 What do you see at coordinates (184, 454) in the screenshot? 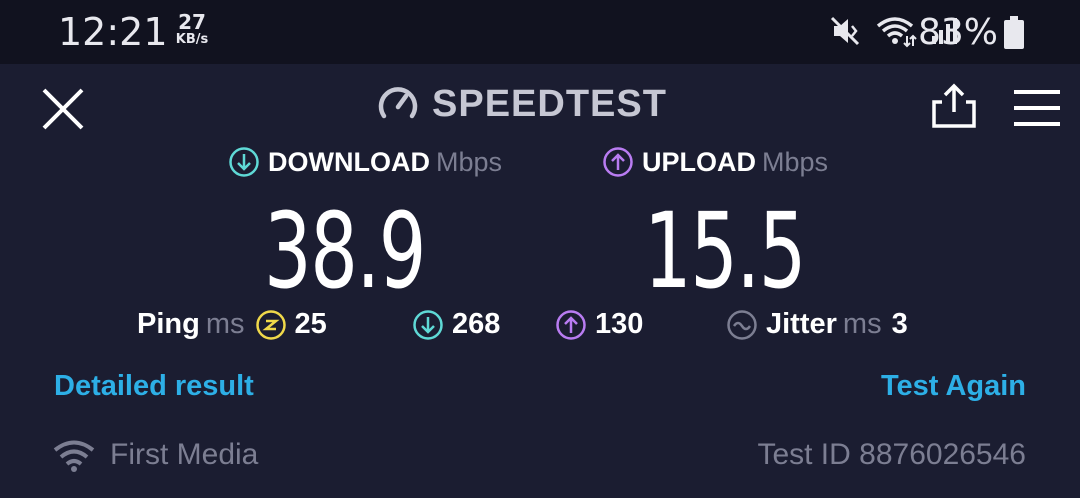
I see `provider-name: First Media` at bounding box center [184, 454].